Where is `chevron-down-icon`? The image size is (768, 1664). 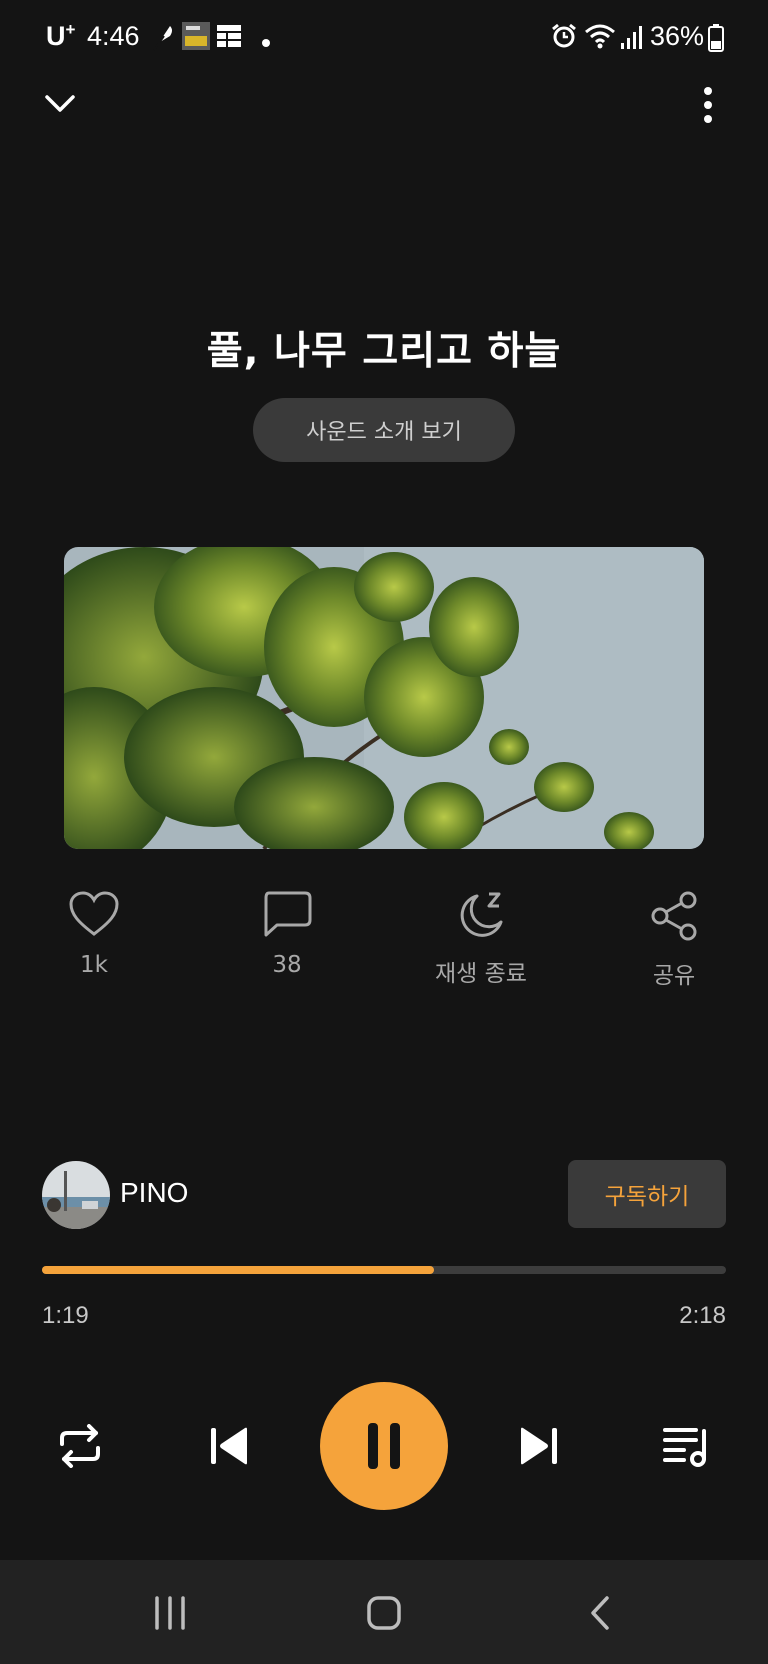 chevron-down-icon is located at coordinates (60, 103).